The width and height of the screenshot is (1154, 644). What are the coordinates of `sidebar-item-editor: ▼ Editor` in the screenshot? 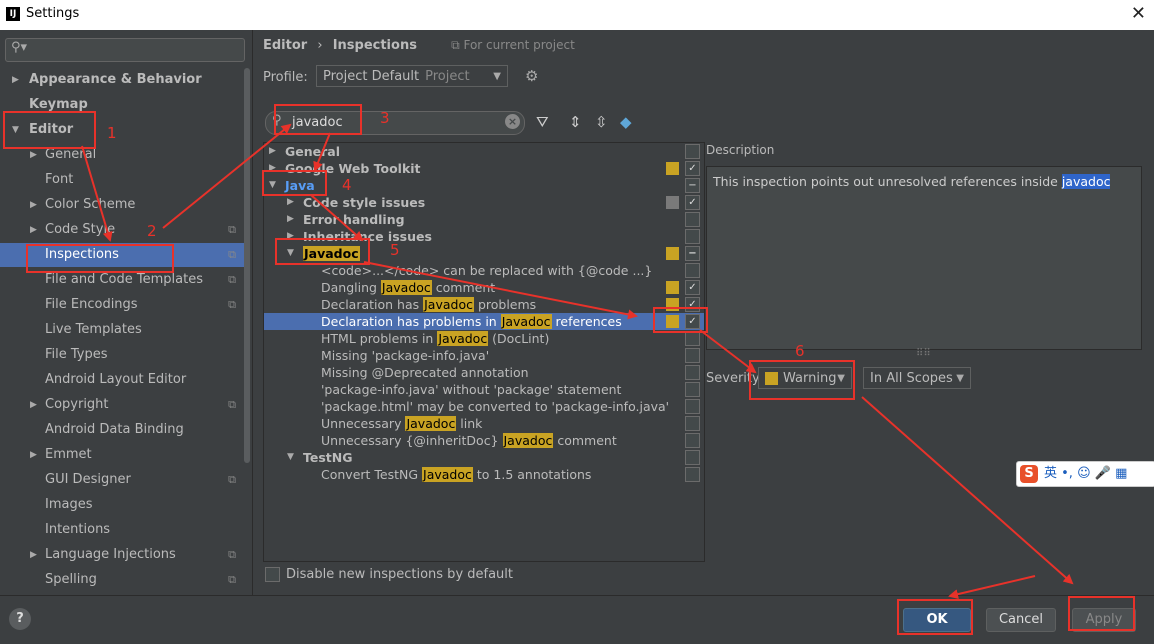 It's located at (122, 130).